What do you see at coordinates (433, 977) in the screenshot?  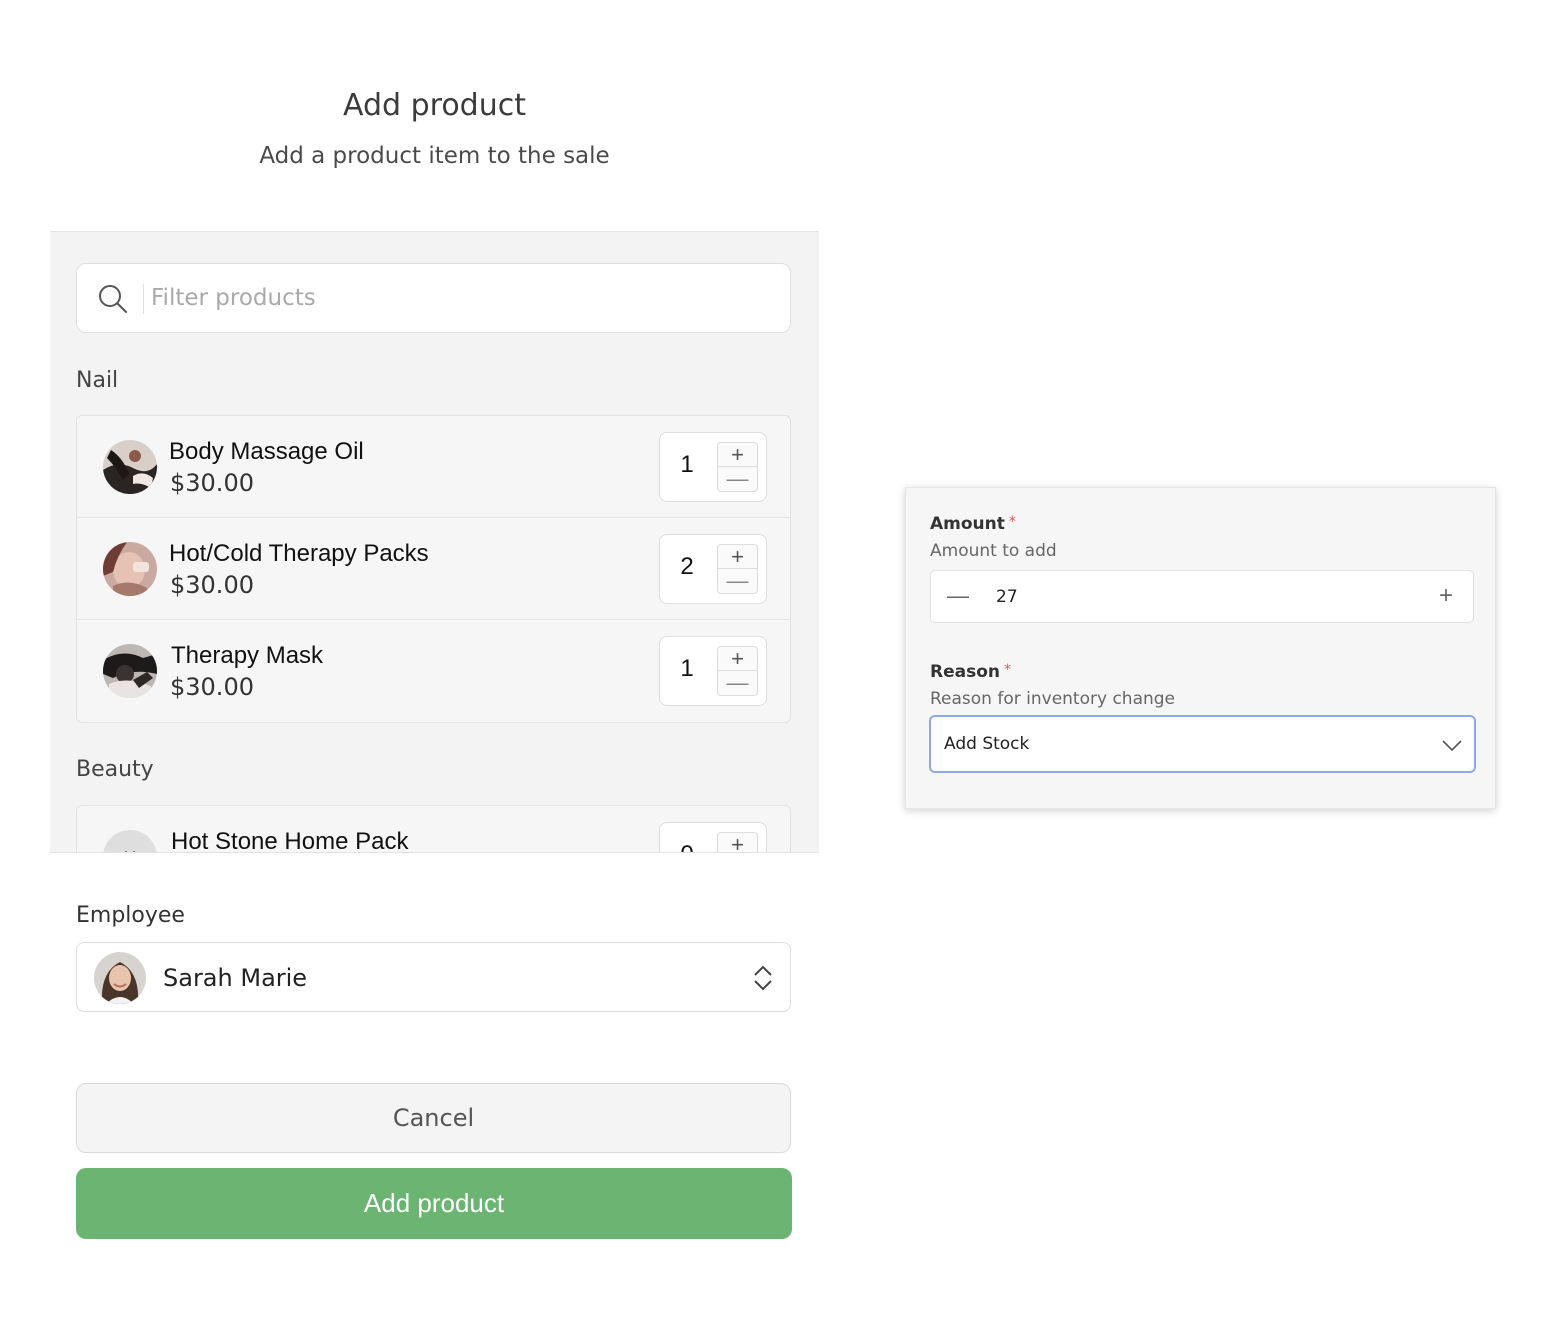 I see `employee-select: Sarah Marie` at bounding box center [433, 977].